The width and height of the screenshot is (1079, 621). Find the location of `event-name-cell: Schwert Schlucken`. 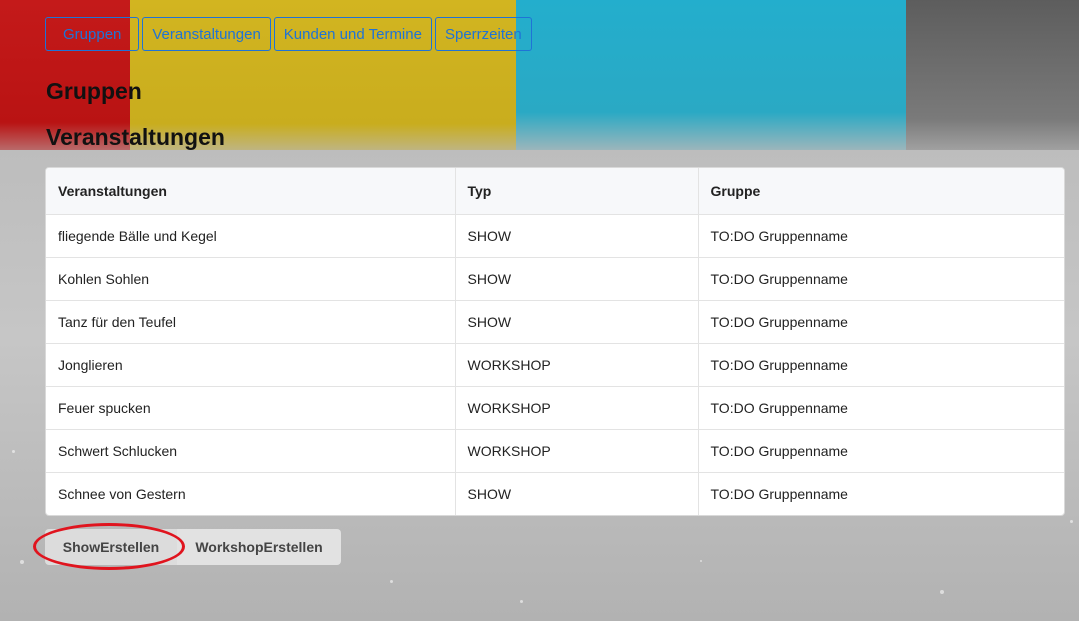

event-name-cell: Schwert Schlucken is located at coordinates (251, 451).